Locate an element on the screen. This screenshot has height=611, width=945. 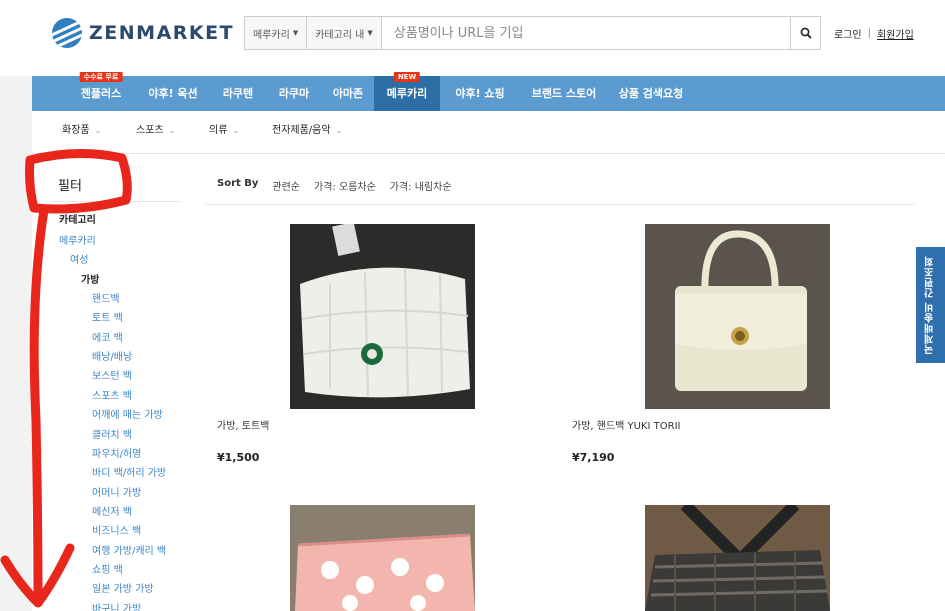
subcategory-link: 어깨에 매는 가방 is located at coordinates (127, 413).